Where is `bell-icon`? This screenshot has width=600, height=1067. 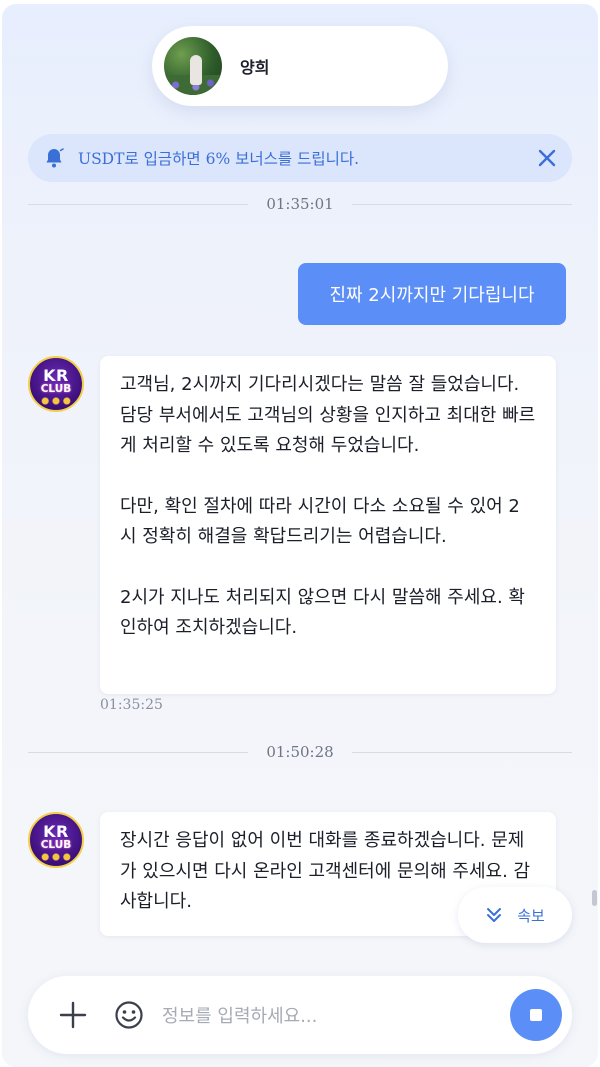
bell-icon is located at coordinates (55, 158).